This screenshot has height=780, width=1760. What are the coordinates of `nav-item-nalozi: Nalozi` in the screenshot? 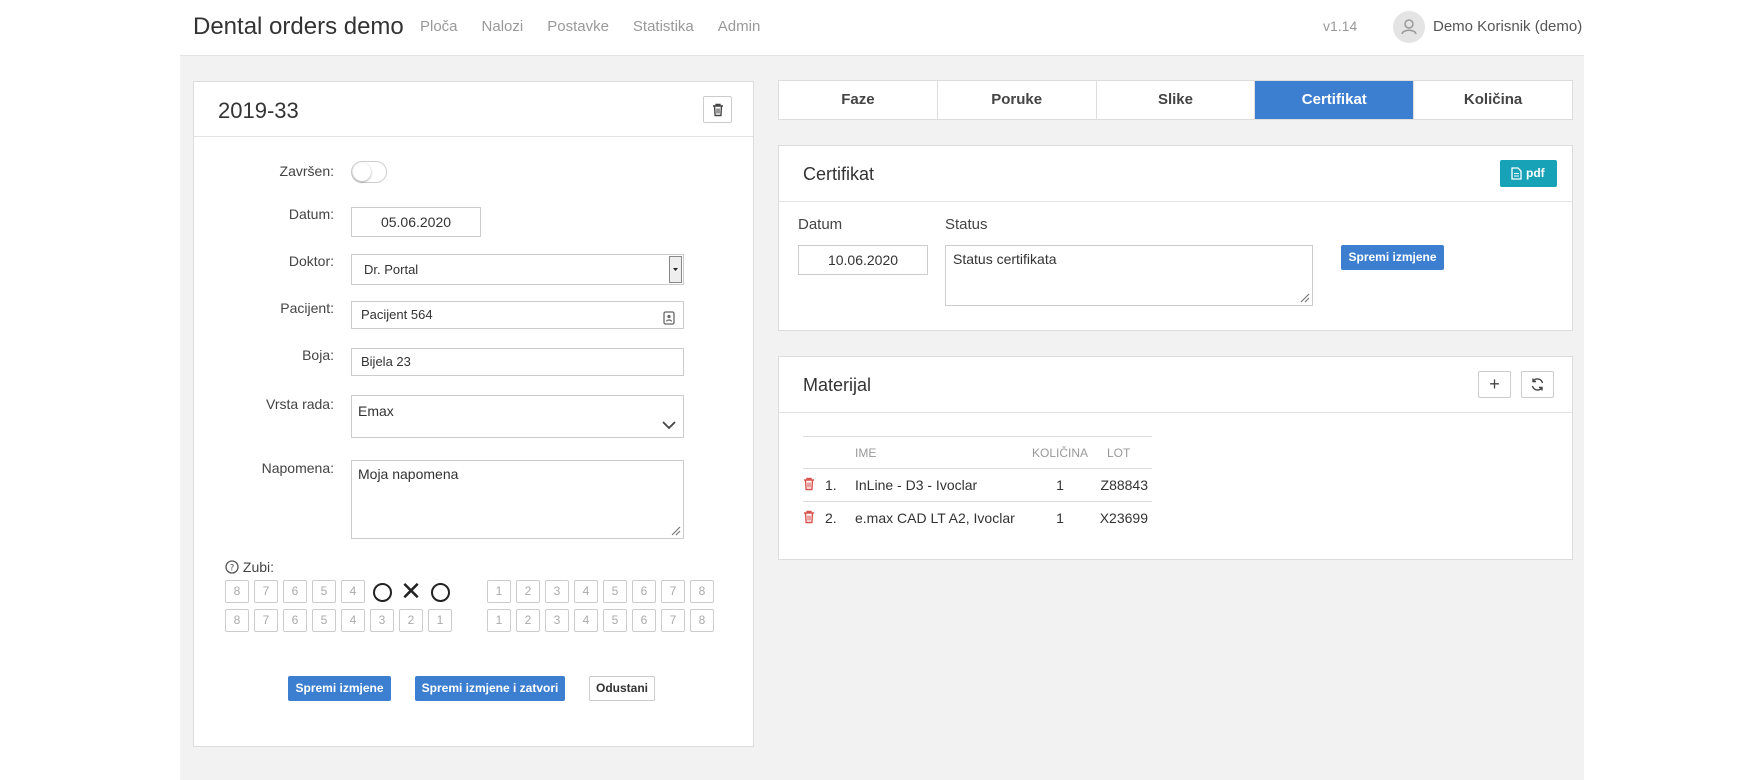 It's located at (503, 26).